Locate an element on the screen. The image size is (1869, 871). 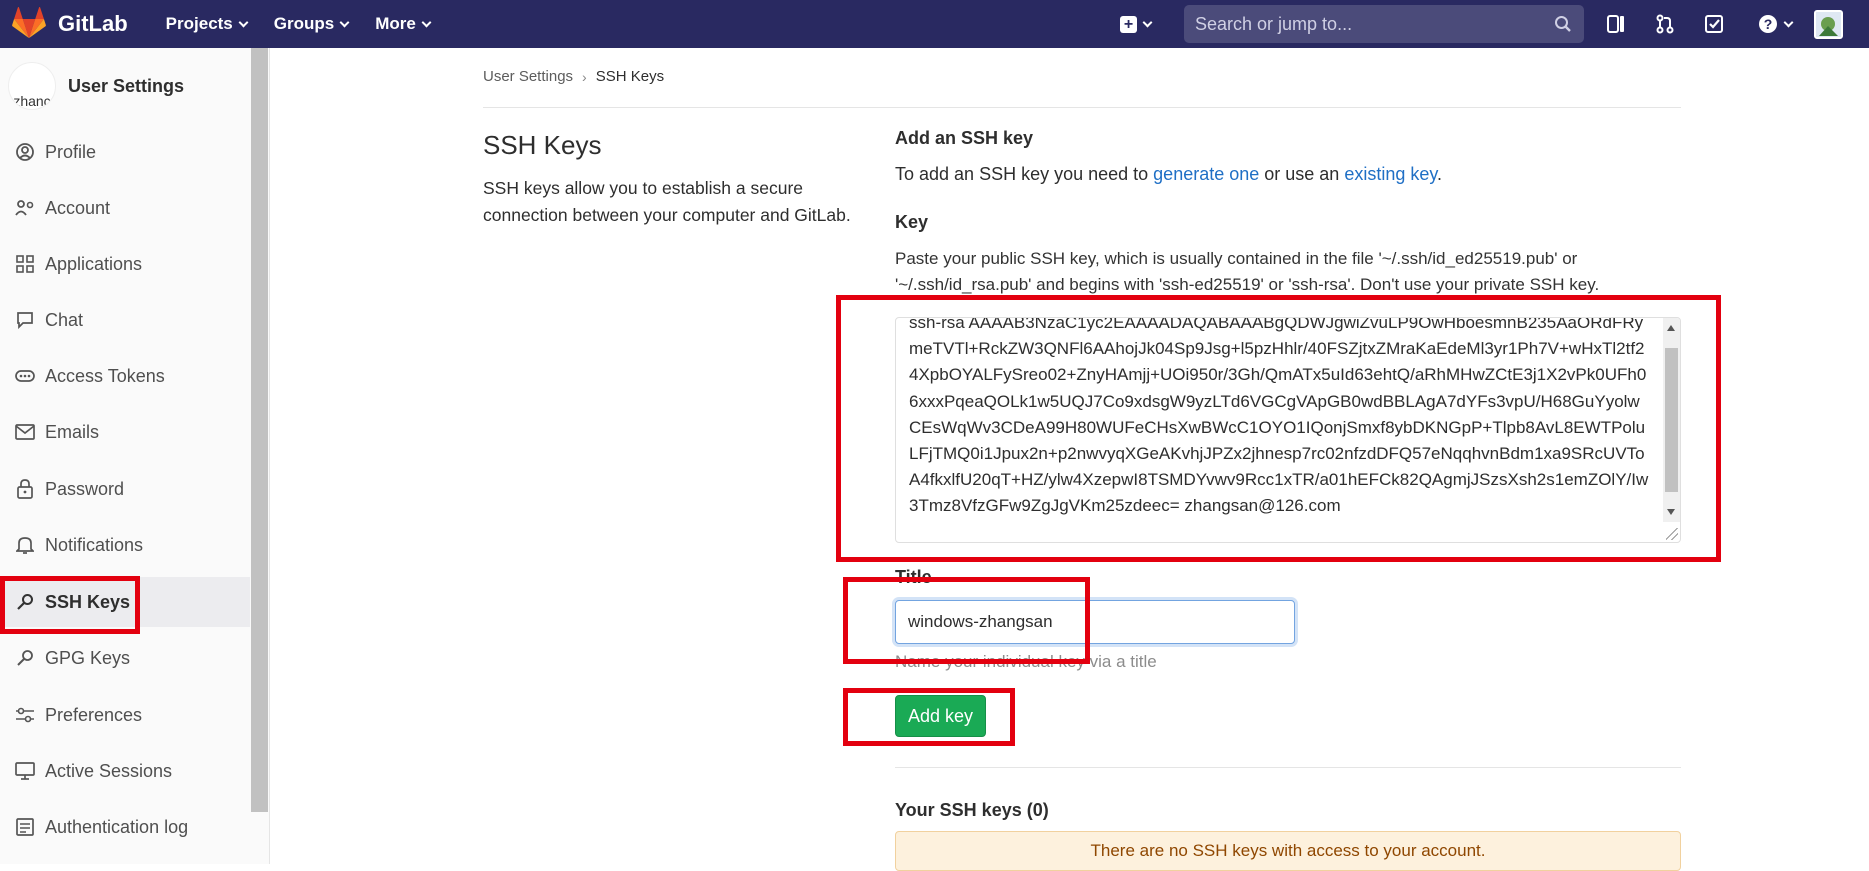
sidebar-scrollbar is located at coordinates (259, 430).